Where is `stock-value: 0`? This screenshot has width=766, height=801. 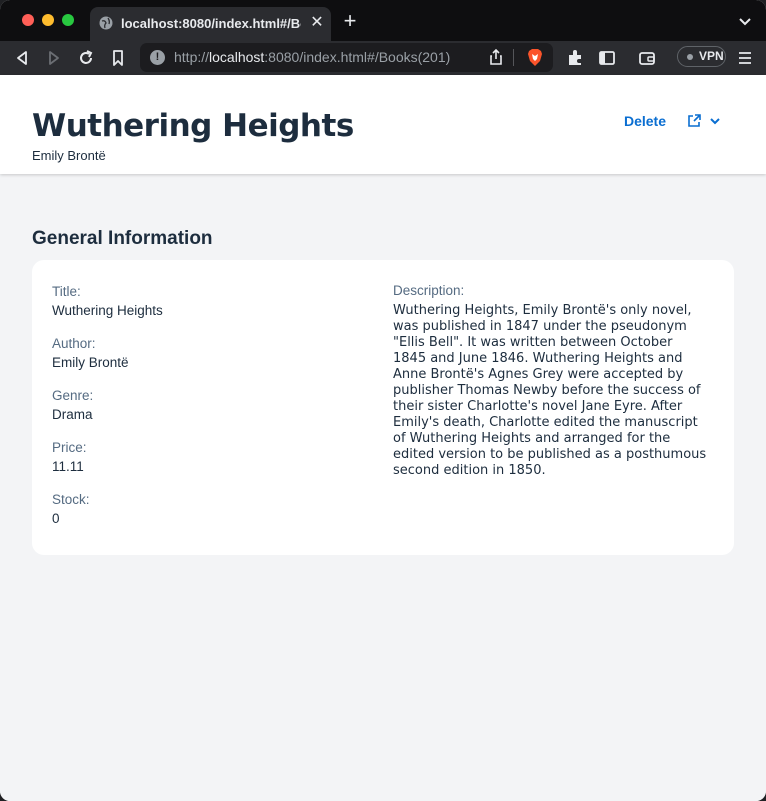 stock-value: 0 is located at coordinates (56, 518).